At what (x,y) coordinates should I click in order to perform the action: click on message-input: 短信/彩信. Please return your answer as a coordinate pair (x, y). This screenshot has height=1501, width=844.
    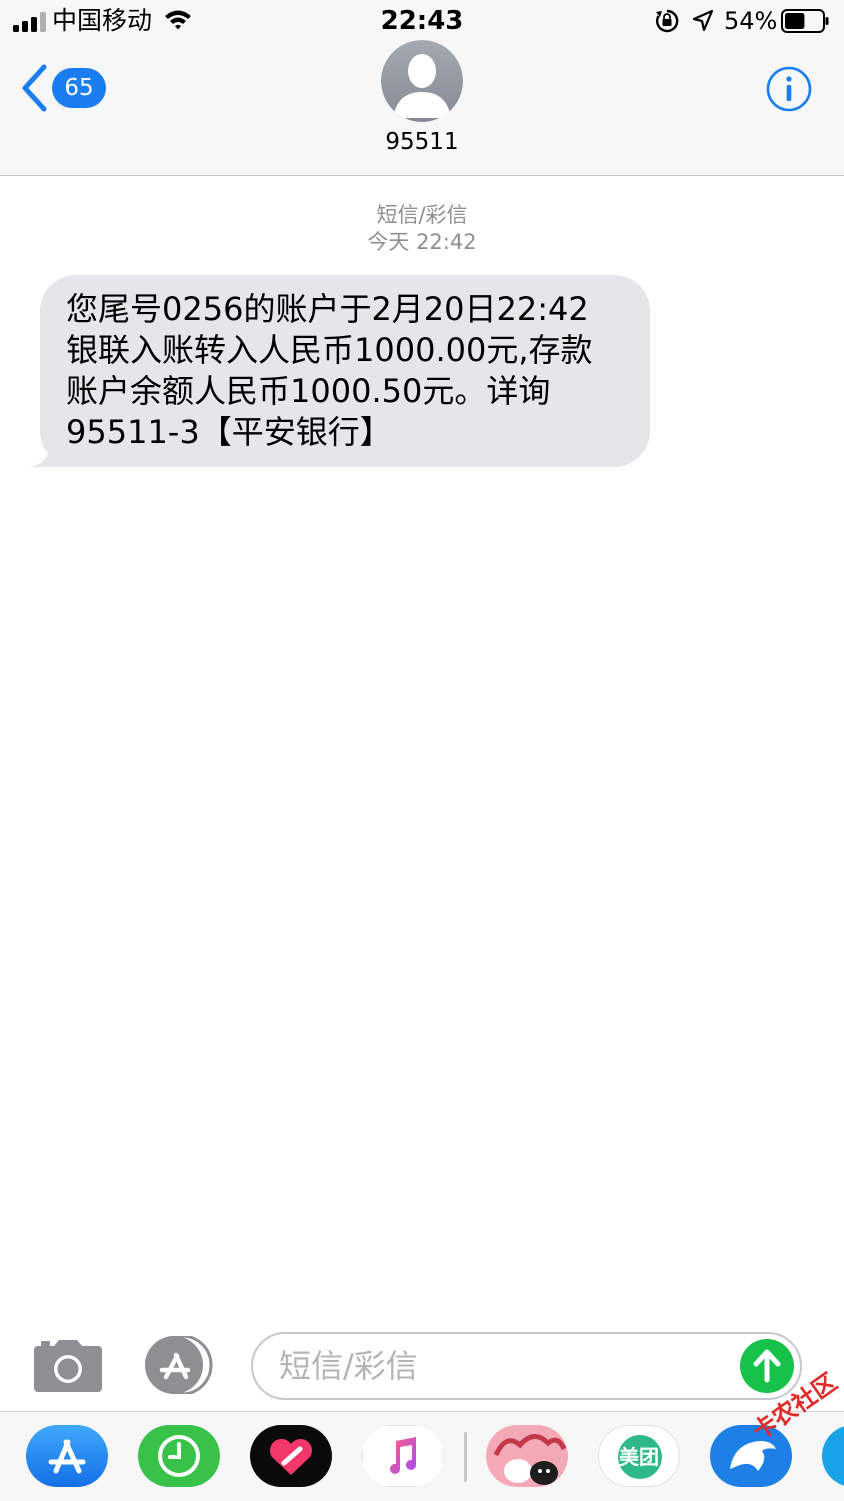
    Looking at the image, I should click on (526, 1366).